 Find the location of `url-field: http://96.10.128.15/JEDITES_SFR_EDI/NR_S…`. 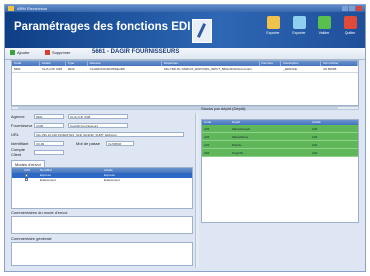

url-field: http://96.10.128.15/JEDITES_SFR_EDI/NR_S… is located at coordinates (109, 134).